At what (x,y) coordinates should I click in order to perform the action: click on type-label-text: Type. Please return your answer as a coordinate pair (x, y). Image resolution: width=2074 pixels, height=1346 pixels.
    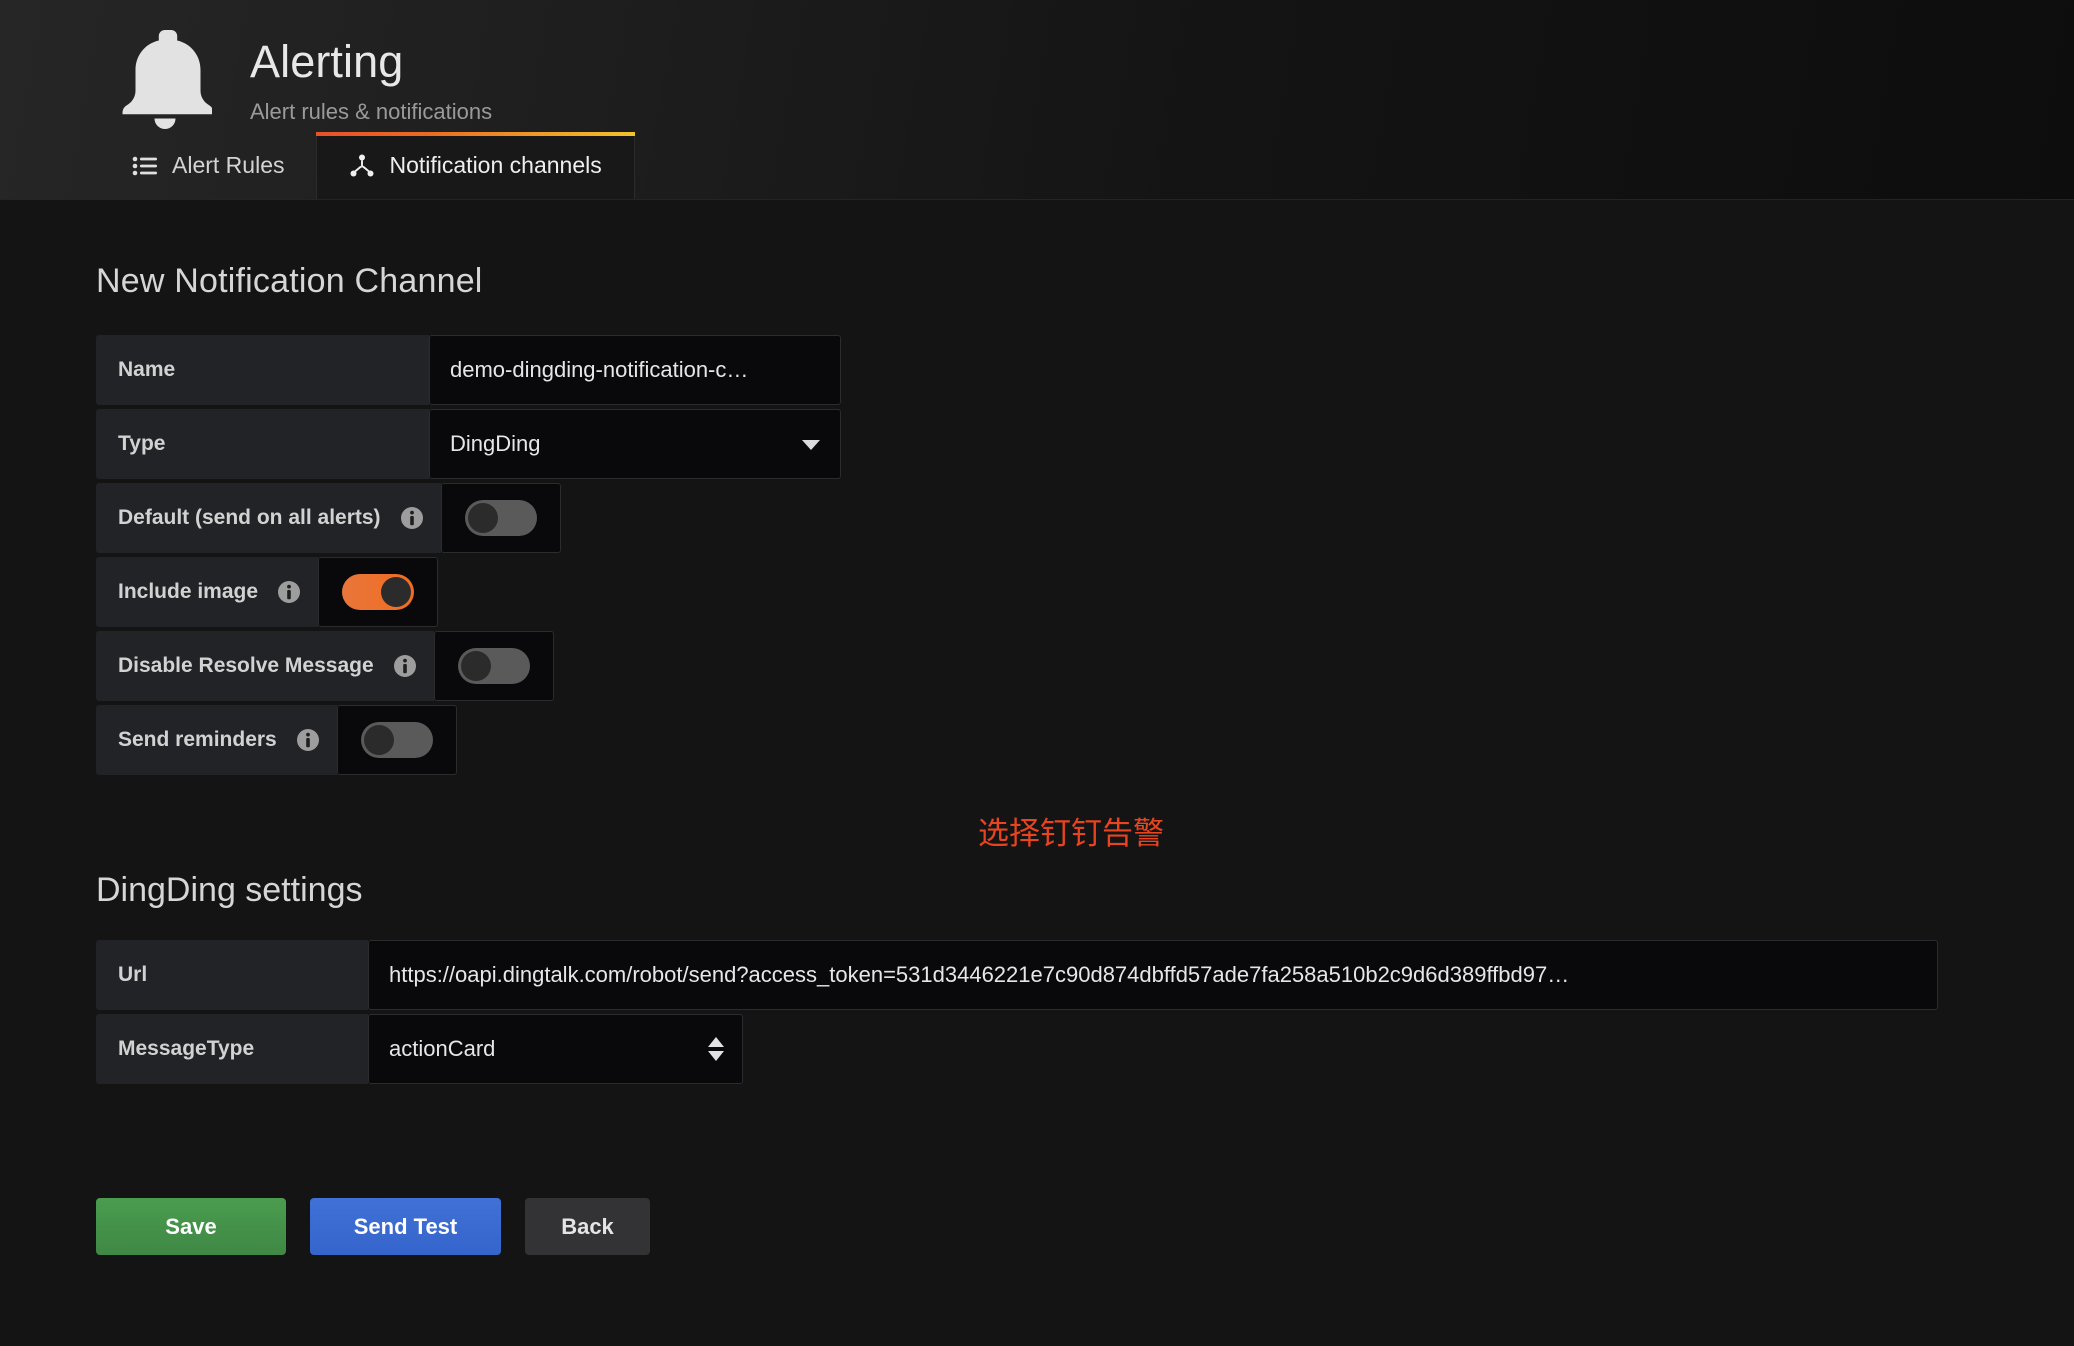
    Looking at the image, I should click on (142, 443).